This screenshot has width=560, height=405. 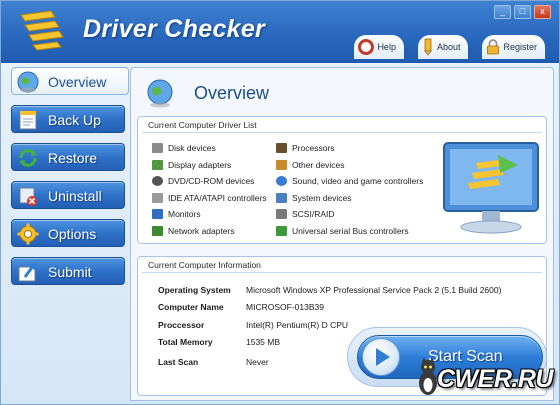 I want to click on window-controls: _ □ x, so click(x=522, y=12).